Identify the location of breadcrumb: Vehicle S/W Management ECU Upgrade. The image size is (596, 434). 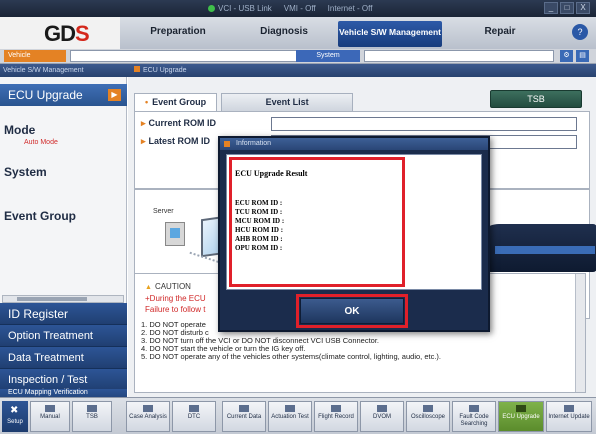
(298, 70).